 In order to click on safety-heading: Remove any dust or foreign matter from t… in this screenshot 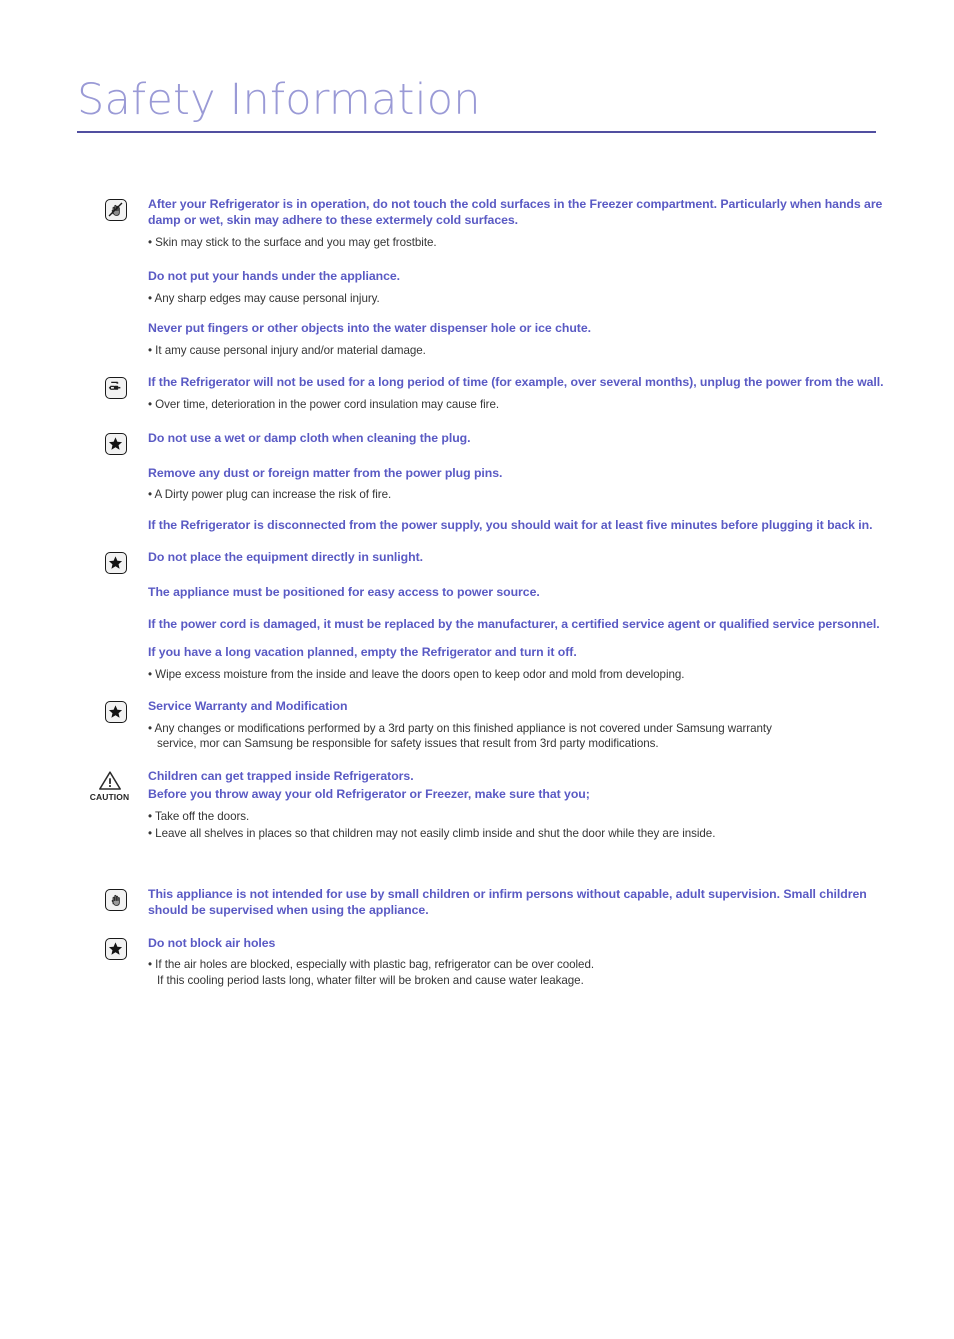, I will do `click(325, 472)`.